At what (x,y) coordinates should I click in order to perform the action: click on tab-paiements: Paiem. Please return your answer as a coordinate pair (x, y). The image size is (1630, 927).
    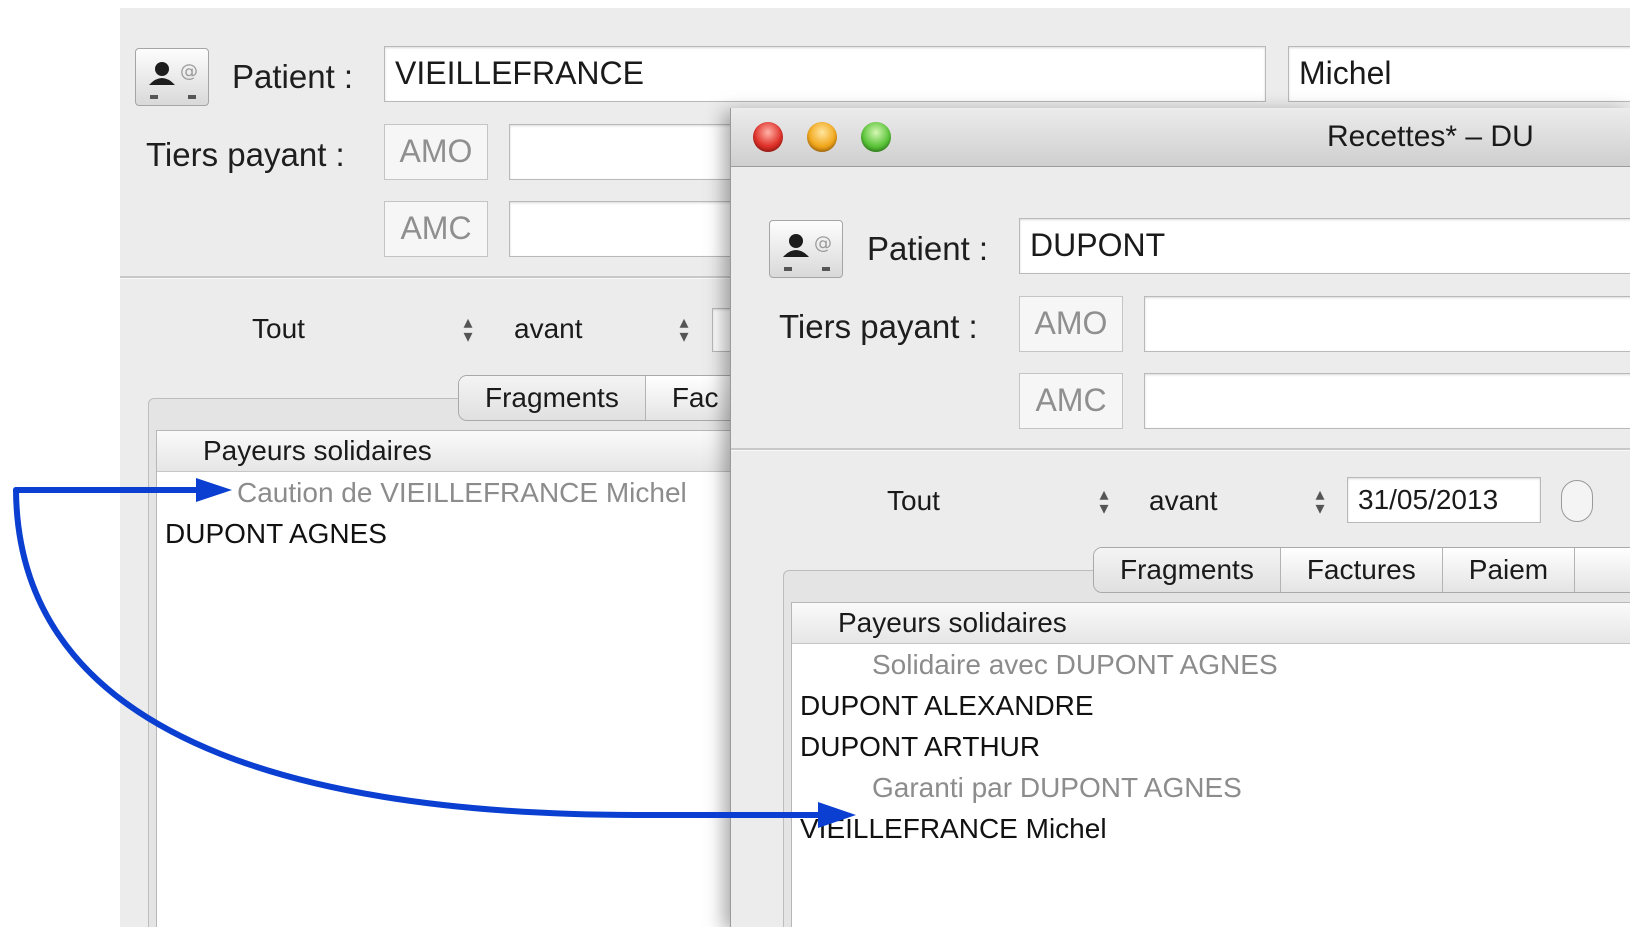
    Looking at the image, I should click on (1509, 570).